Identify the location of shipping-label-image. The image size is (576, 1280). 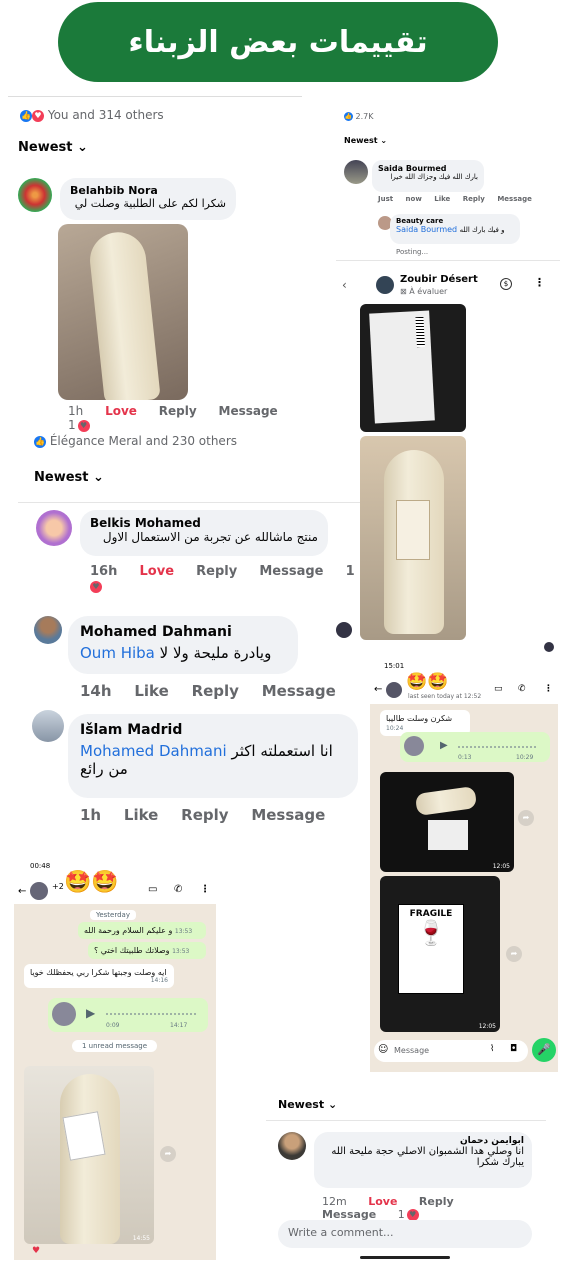
(448, 835).